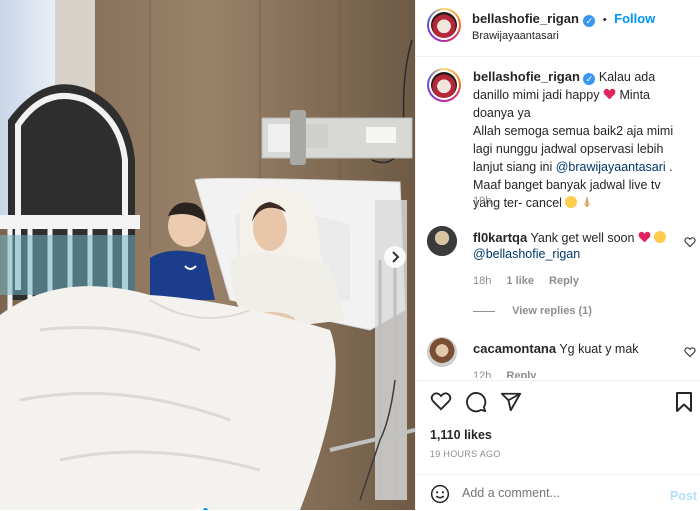 Image resolution: width=700 pixels, height=511 pixels. What do you see at coordinates (671, 167) in the screenshot?
I see `caption-text: .` at bounding box center [671, 167].